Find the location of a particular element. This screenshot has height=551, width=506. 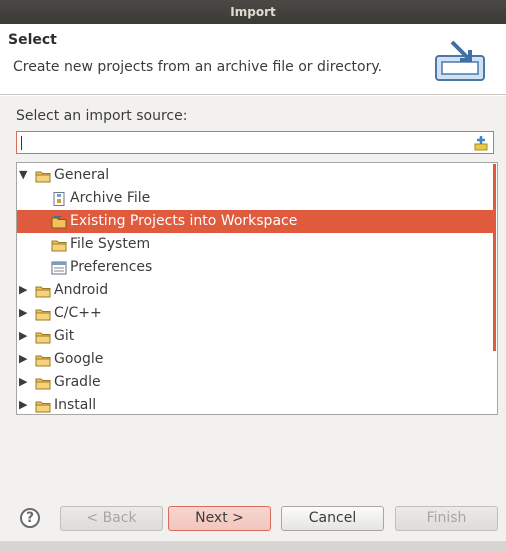

tree-item-gradle: ▶ Gradle is located at coordinates (255, 382).